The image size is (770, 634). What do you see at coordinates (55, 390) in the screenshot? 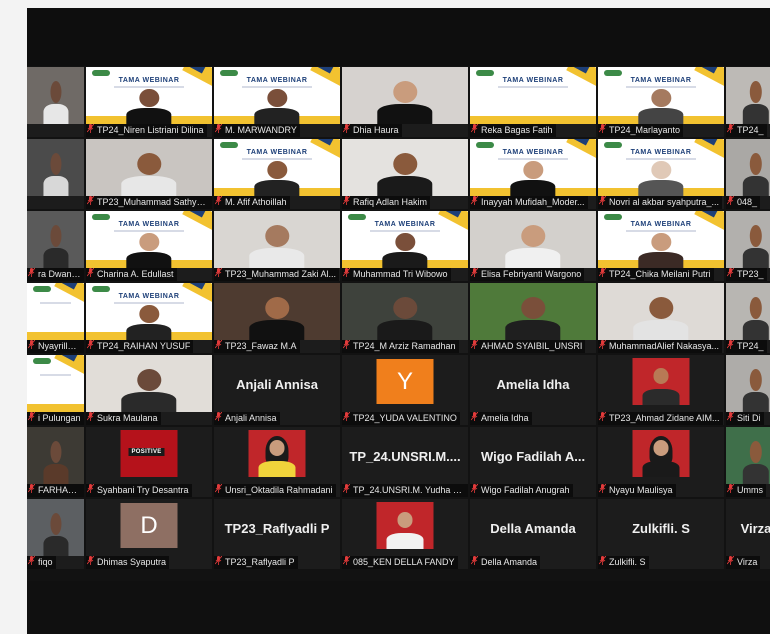
I see `participant-tile: i Pulungan` at bounding box center [55, 390].